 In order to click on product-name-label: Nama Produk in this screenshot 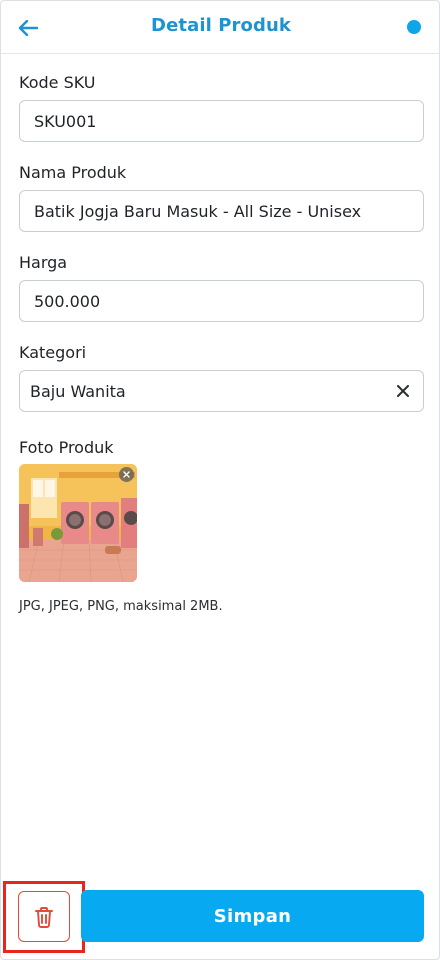, I will do `click(73, 172)`.